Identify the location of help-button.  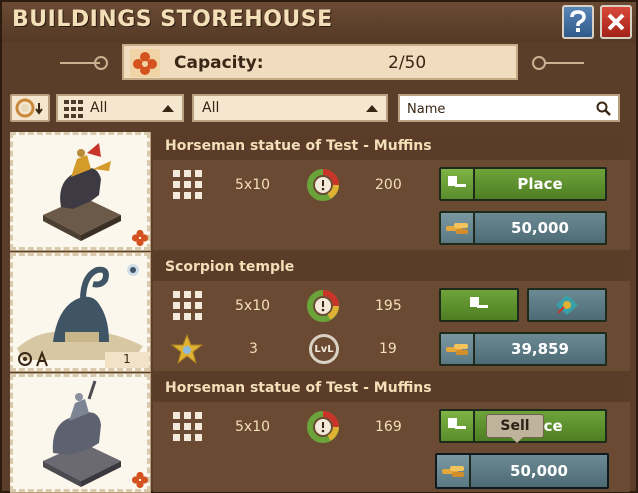
(578, 22).